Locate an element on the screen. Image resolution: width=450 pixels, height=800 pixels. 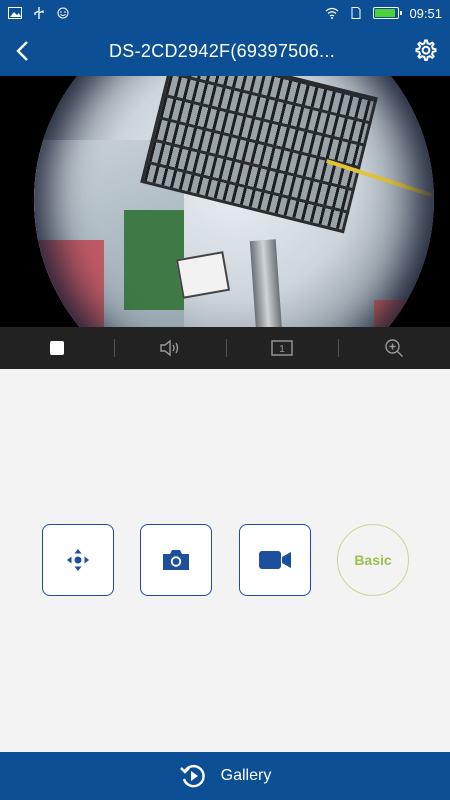
window-split-number: 1 is located at coordinates (282, 349).